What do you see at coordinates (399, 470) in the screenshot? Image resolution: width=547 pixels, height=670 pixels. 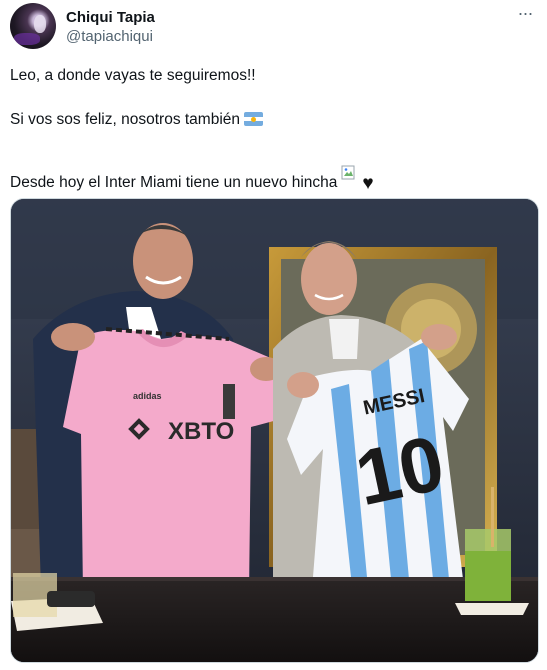 I see `white-shirt-number: 10` at bounding box center [399, 470].